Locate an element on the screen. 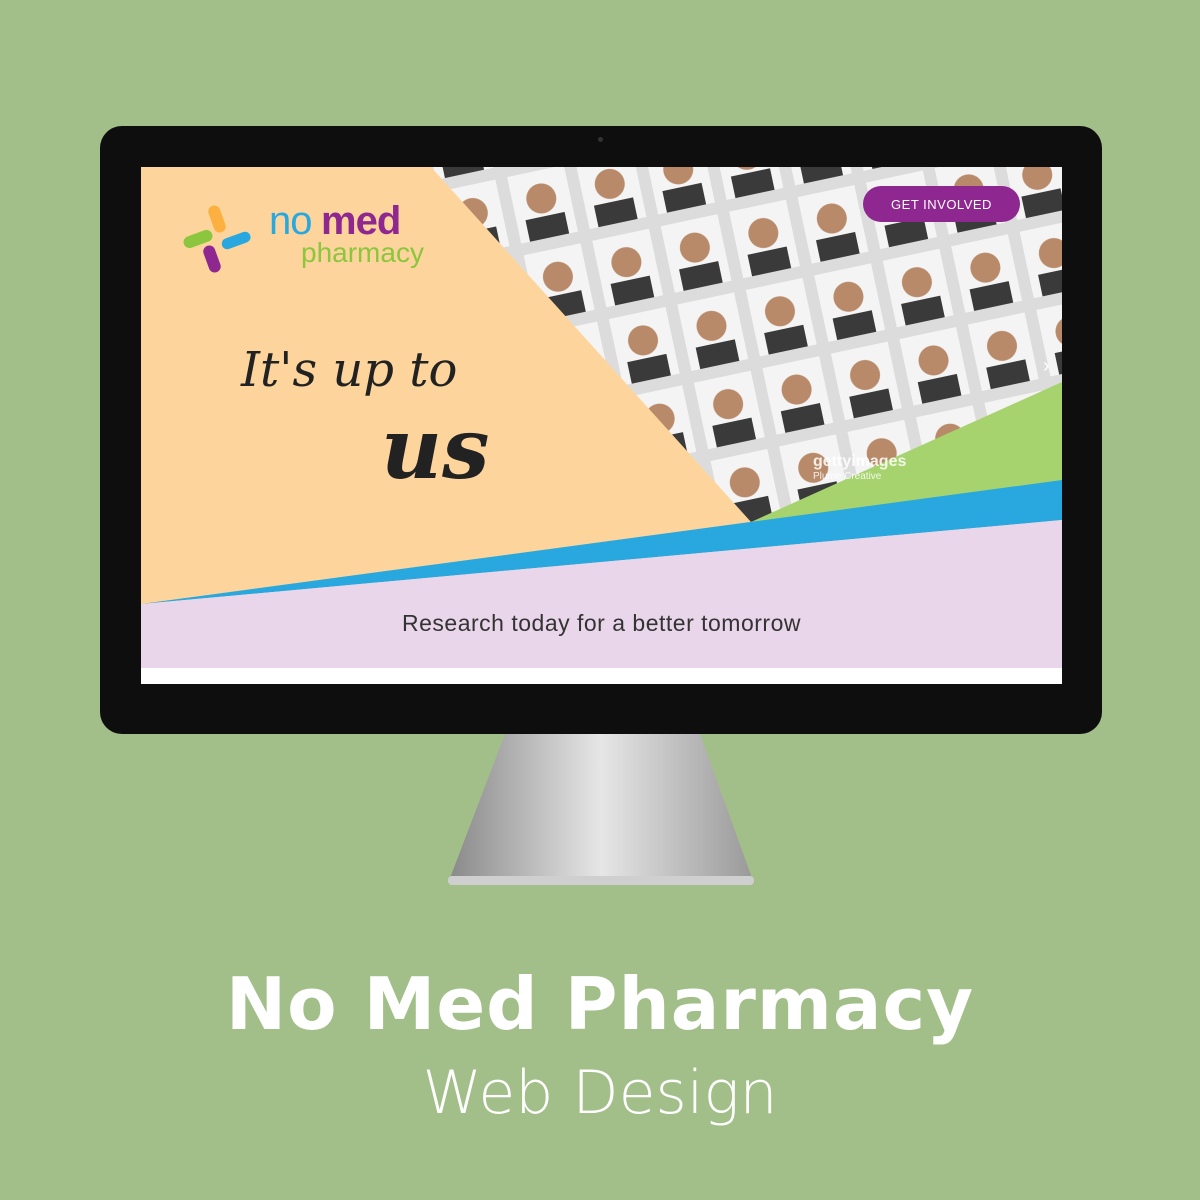  caption-subtitle: Web Design is located at coordinates (600, 1093).